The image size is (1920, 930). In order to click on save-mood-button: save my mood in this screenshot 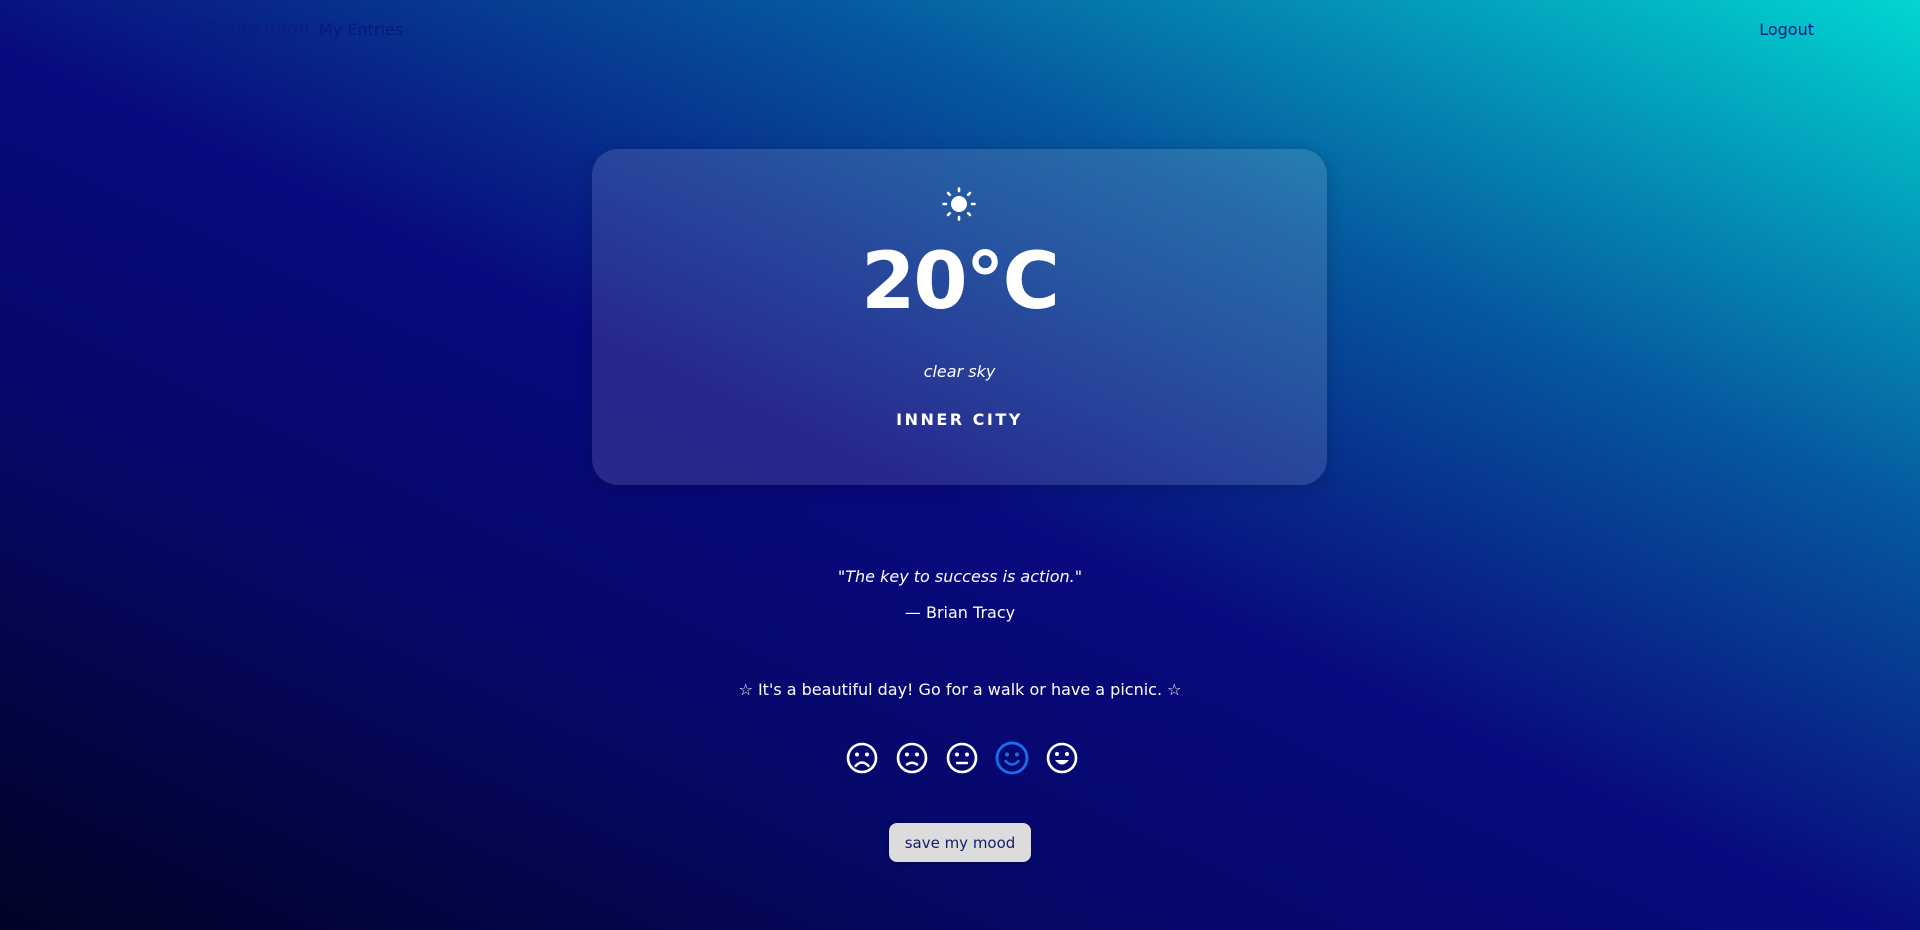, I will do `click(960, 842)`.